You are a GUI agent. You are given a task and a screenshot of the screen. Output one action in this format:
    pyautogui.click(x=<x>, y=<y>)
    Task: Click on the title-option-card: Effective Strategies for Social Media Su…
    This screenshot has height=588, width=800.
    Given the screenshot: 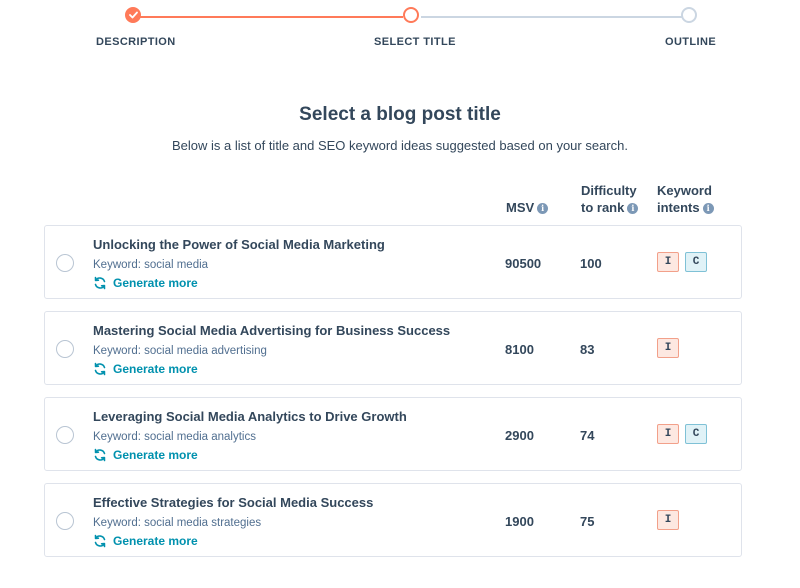 What is the action you would take?
    pyautogui.click(x=393, y=520)
    